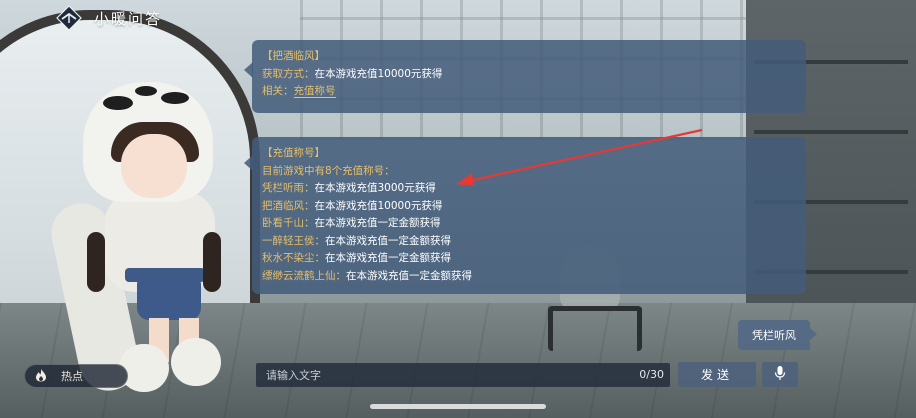 The height and width of the screenshot is (418, 916). I want to click on list-item: 秋水不染尘：在本游戏充值一定金额获得, so click(529, 259).